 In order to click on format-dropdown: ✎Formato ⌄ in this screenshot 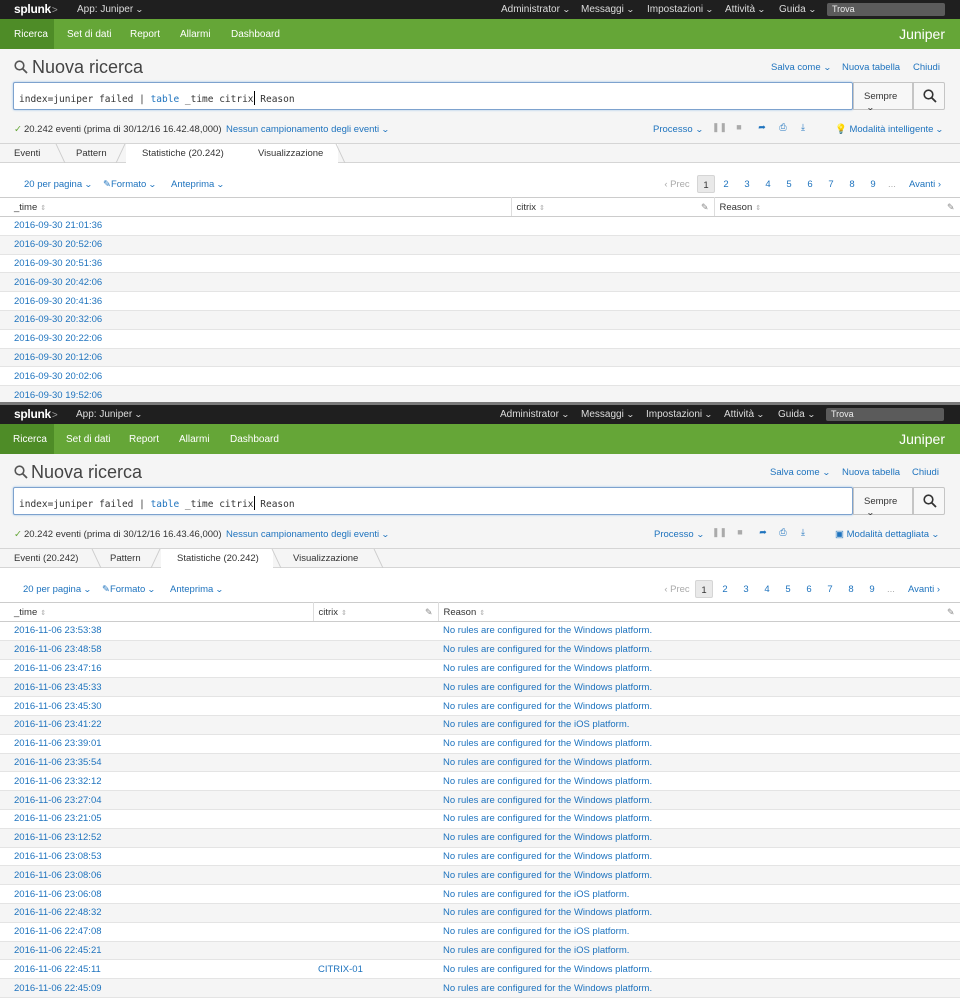, I will do `click(129, 589)`.